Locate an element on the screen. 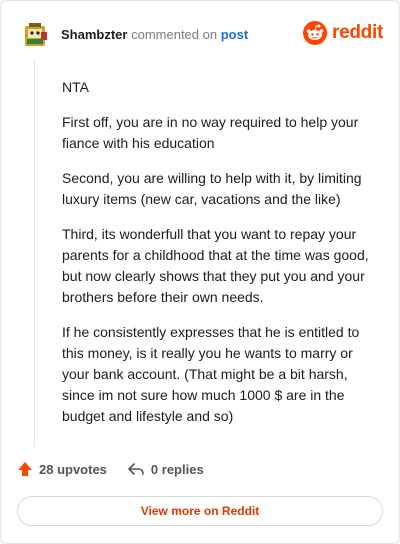 This screenshot has height=544, width=400. thread-line is located at coordinates (34, 253).